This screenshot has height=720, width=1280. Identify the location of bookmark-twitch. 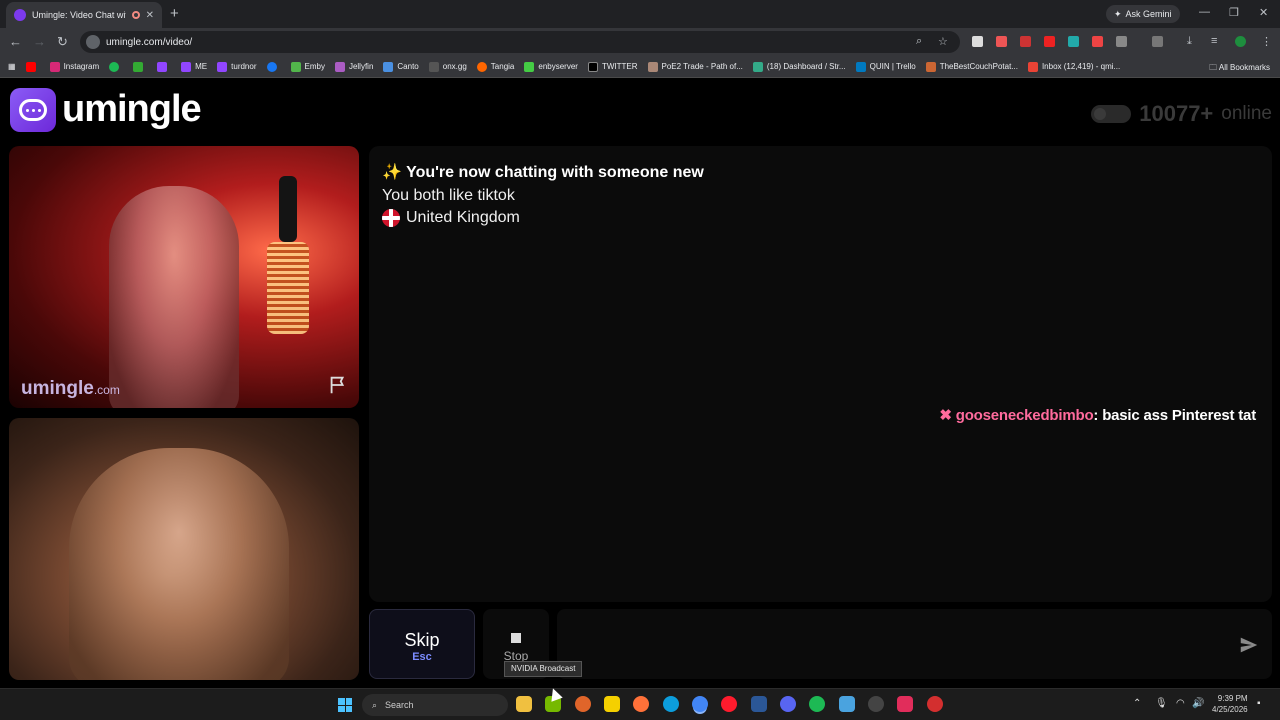
(164, 66).